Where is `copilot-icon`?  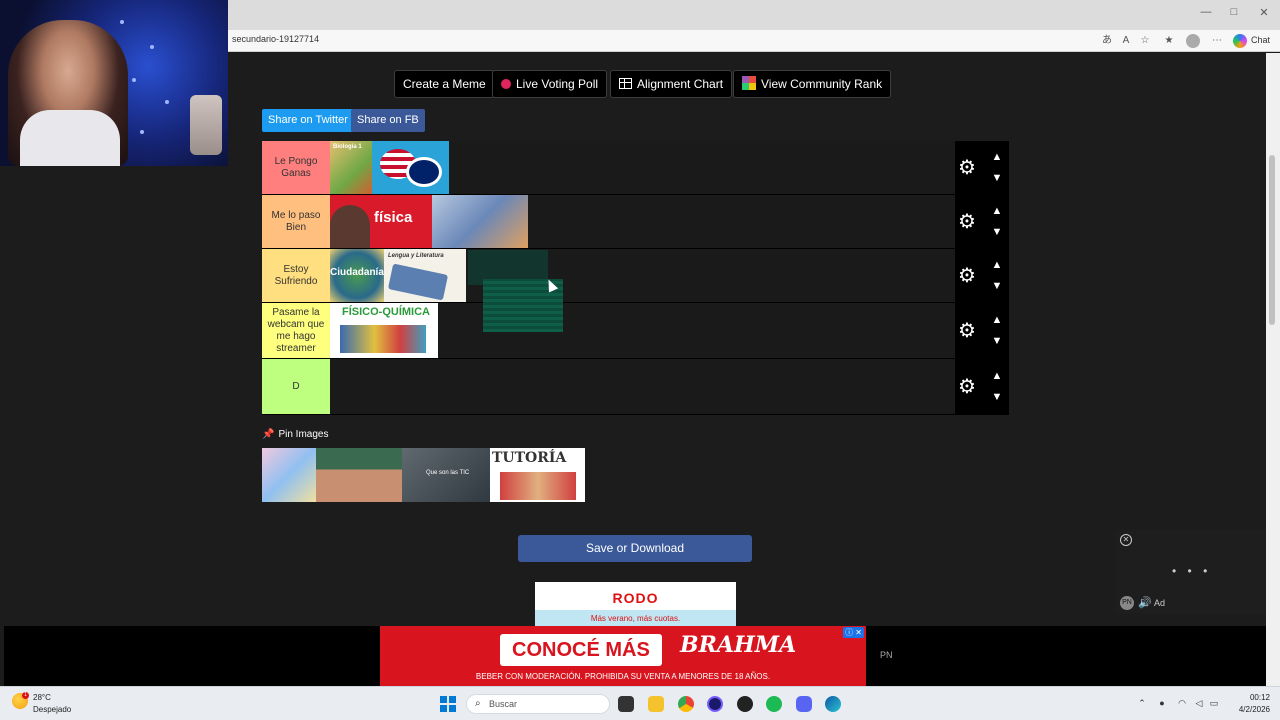
copilot-icon is located at coordinates (1240, 41).